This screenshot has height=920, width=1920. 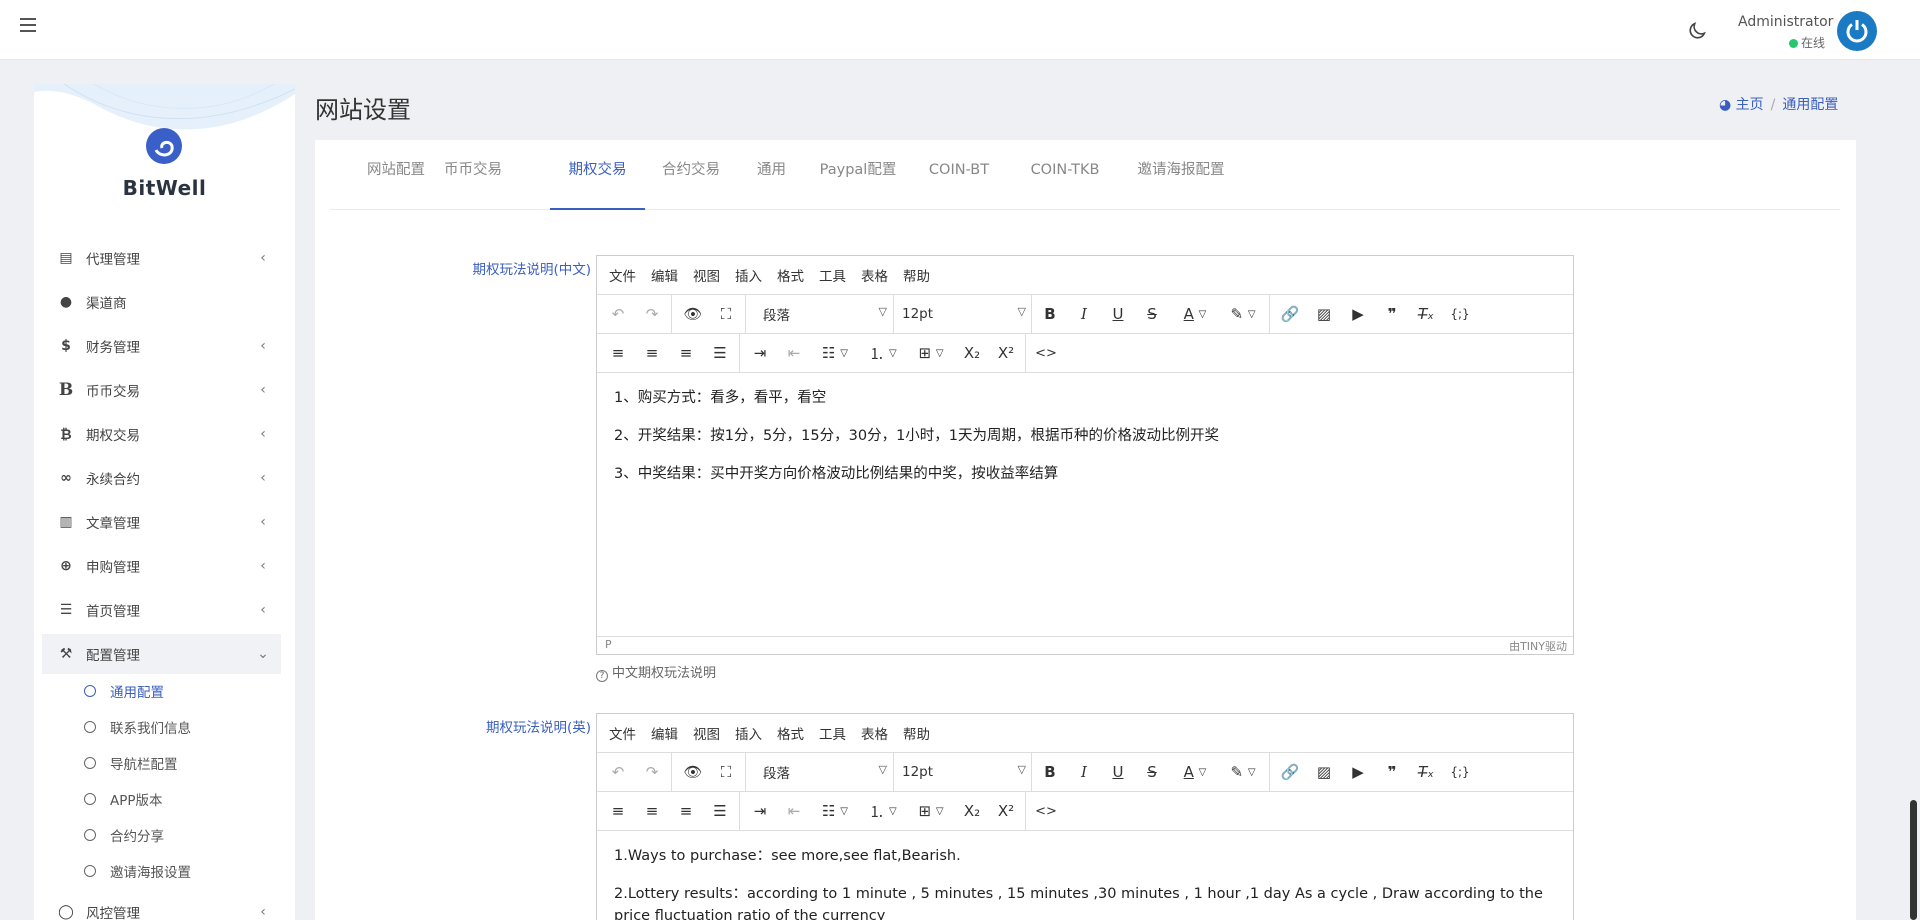 I want to click on tab-contract: 合约交易, so click(x=691, y=175).